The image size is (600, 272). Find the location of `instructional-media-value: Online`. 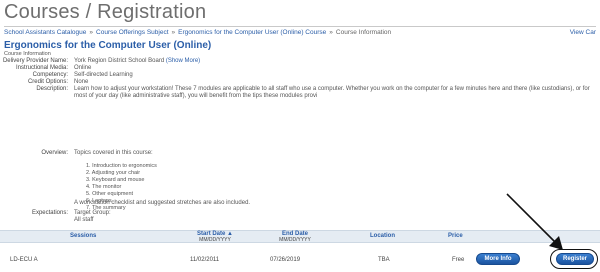

instructional-media-value: Online is located at coordinates (83, 68).